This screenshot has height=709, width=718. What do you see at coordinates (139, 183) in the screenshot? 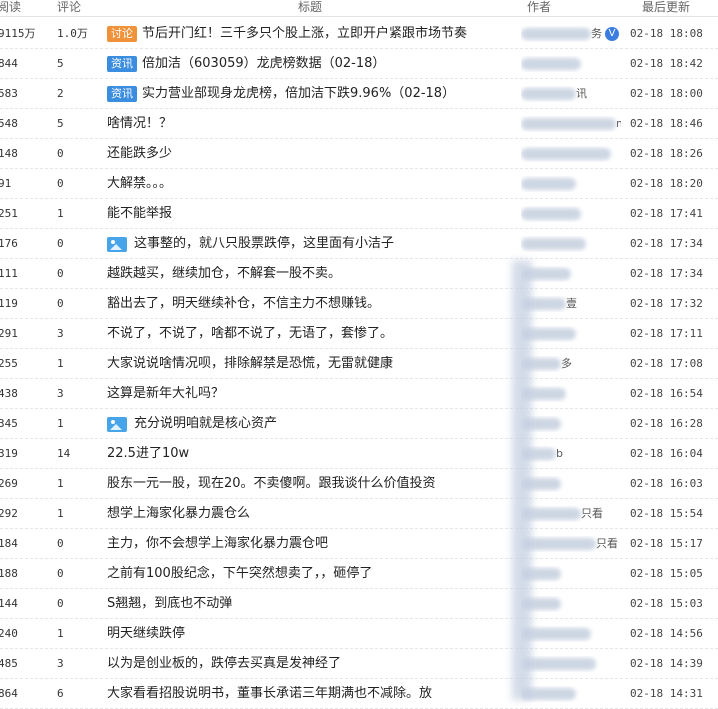
I see `post-title-link: 大解禁。。。` at bounding box center [139, 183].